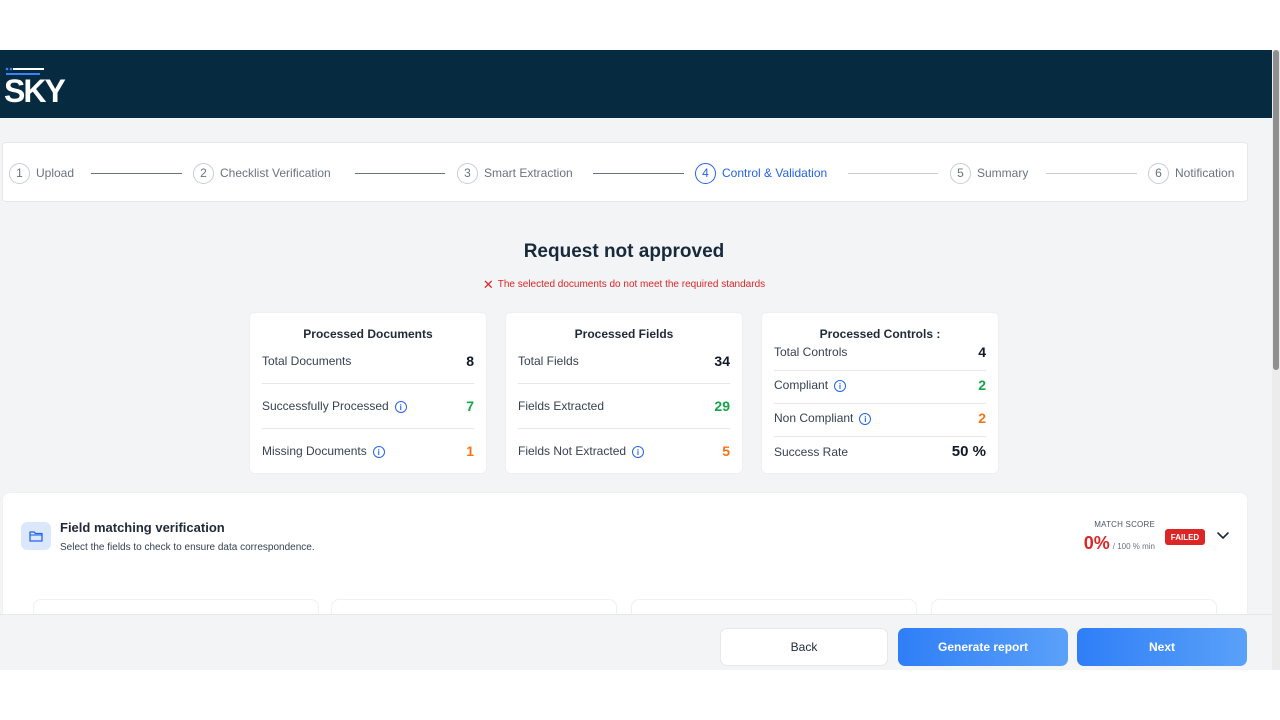  Describe the element at coordinates (811, 352) in the screenshot. I see `stat-label: Total Controls` at that location.